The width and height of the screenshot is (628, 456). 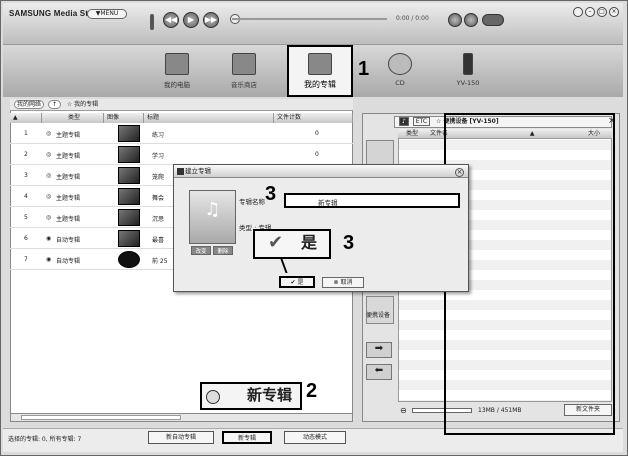 What do you see at coordinates (244, 64) in the screenshot?
I see `store-icon` at bounding box center [244, 64].